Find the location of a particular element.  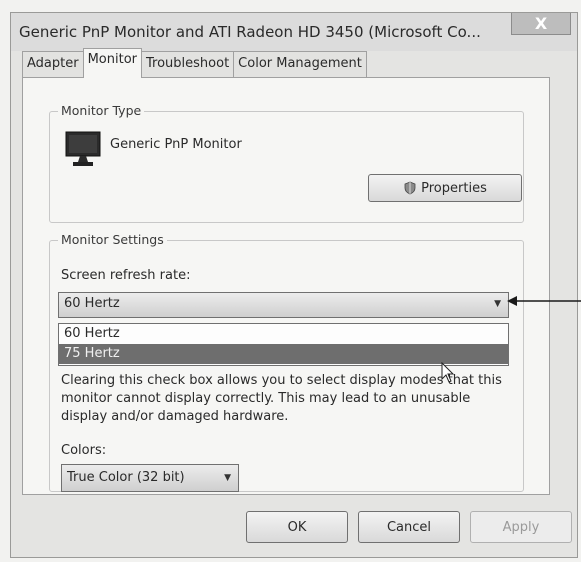

refresh-rate-label: Screen refresh rate: is located at coordinates (126, 275).